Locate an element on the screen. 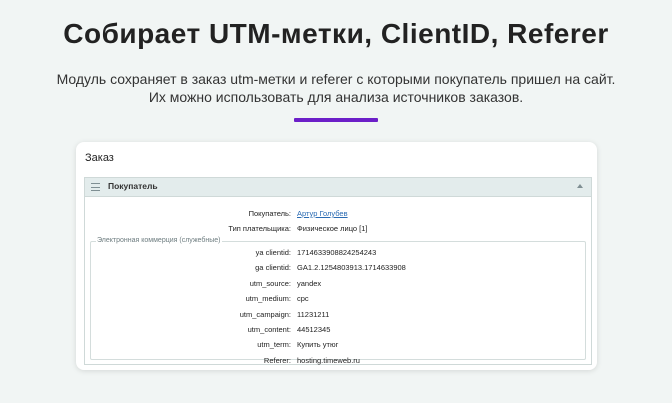 This screenshot has width=672, height=403. field-label: Тип плательщика: is located at coordinates (259, 228).